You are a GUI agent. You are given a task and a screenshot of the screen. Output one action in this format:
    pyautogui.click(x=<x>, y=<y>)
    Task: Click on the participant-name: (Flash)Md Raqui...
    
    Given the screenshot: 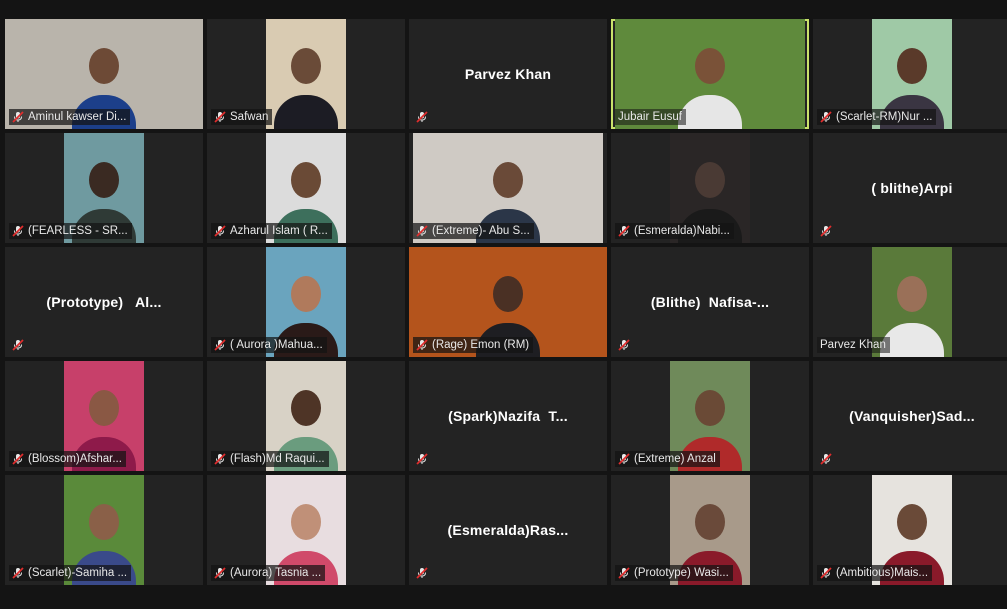 What is the action you would take?
    pyautogui.click(x=277, y=459)
    